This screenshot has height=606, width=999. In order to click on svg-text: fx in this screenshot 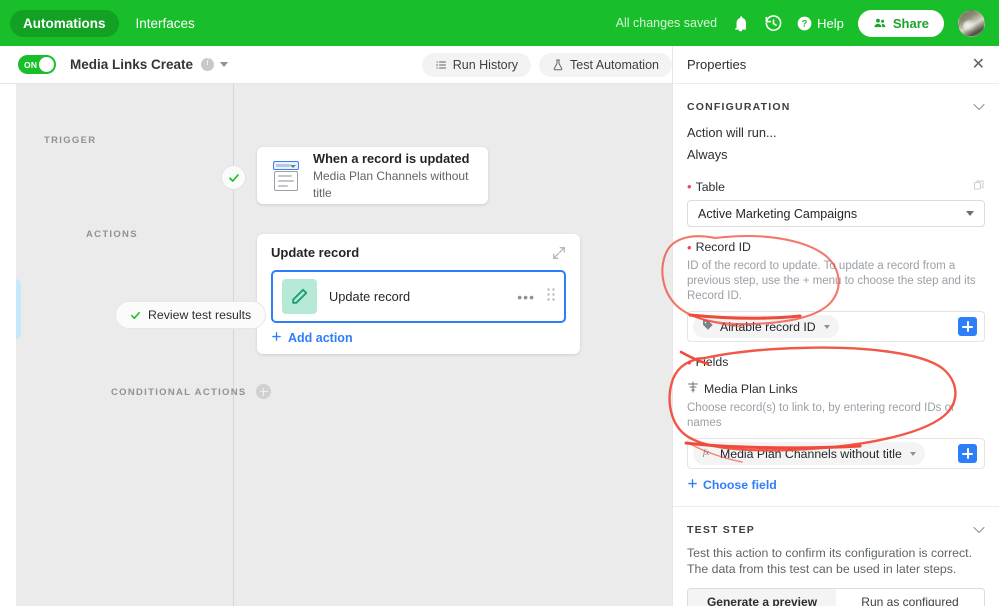, I will do `click(706, 452)`.